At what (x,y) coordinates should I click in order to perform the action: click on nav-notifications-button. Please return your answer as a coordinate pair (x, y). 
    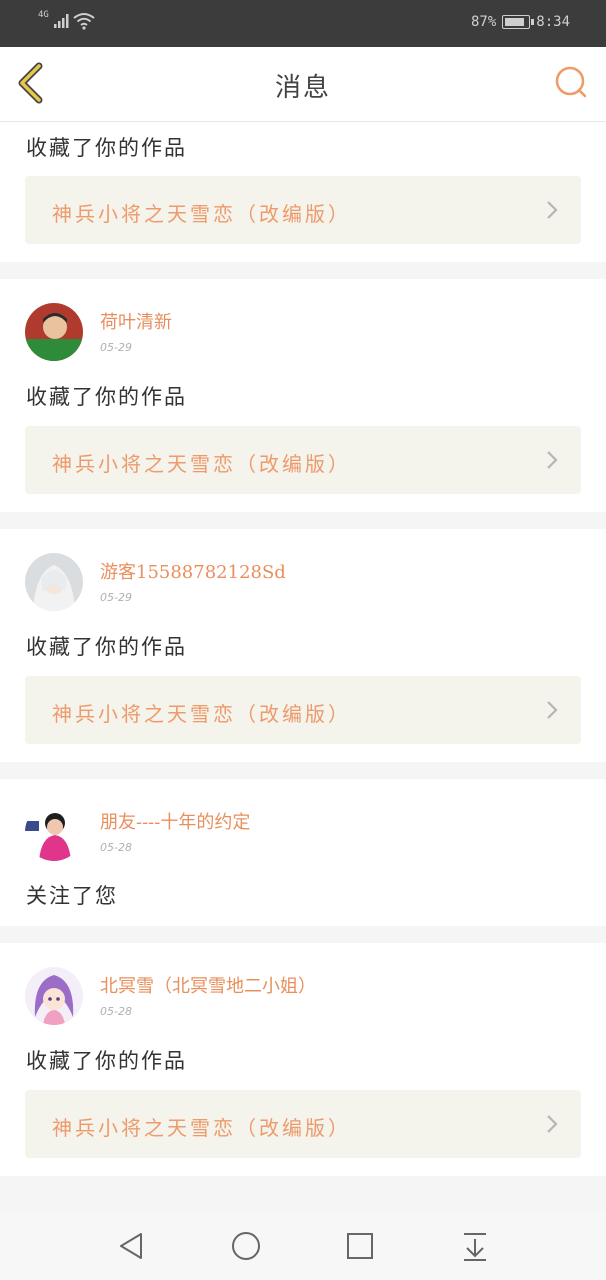
    Looking at the image, I should click on (475, 1246).